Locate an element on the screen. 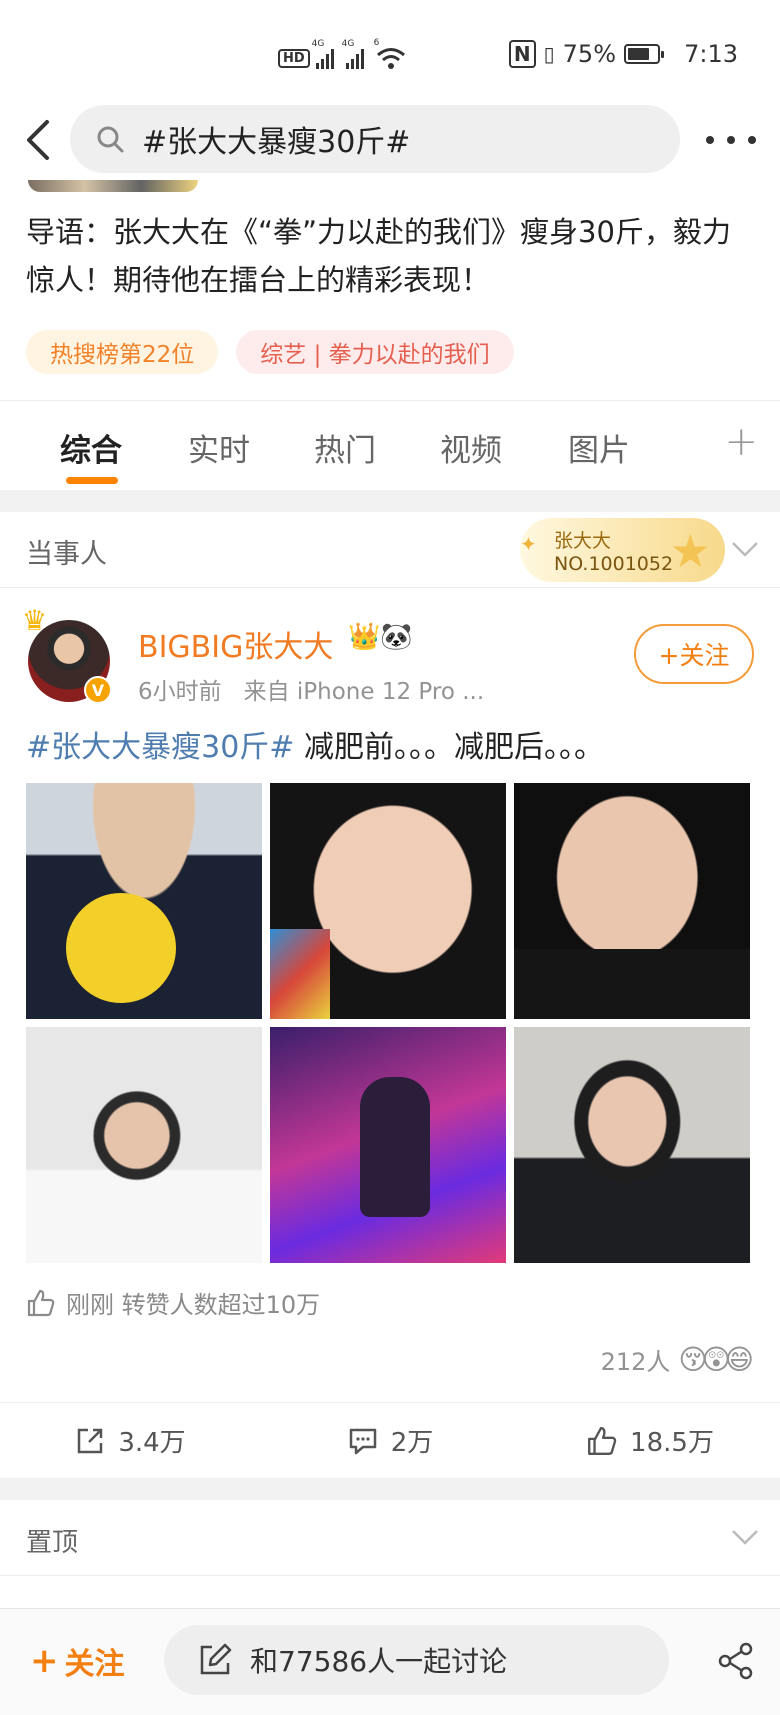 The image size is (780, 1715). edit-icon is located at coordinates (216, 1659).